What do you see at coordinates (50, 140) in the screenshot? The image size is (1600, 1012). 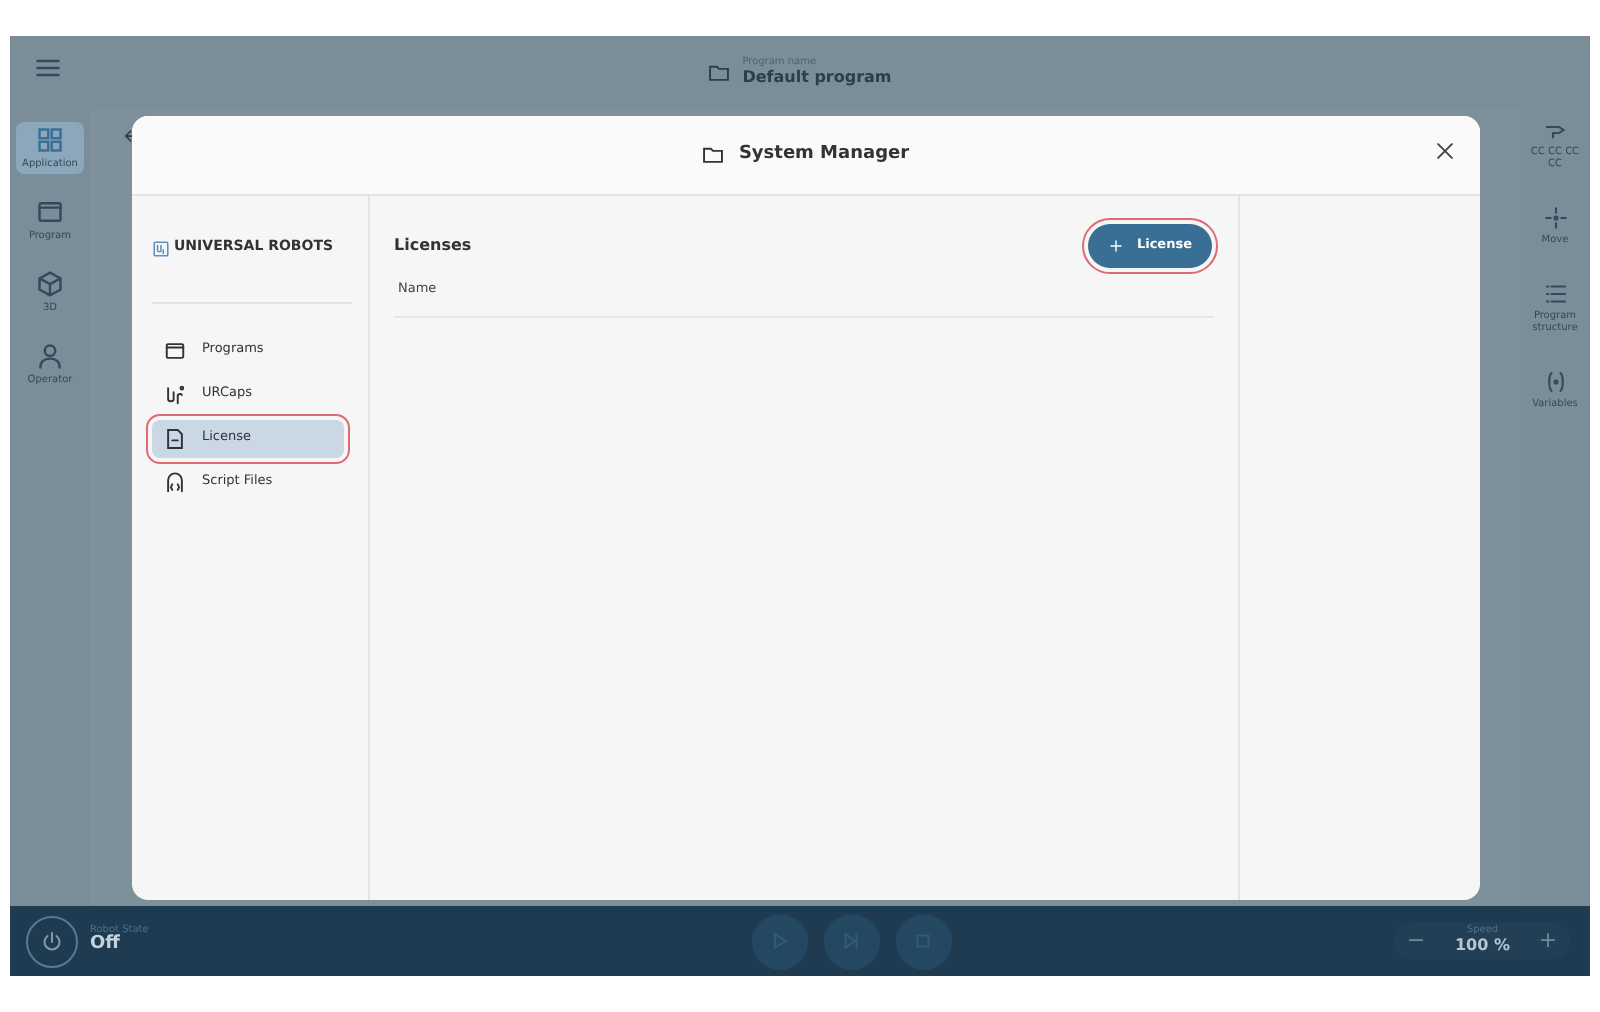 I see `grid-icon` at bounding box center [50, 140].